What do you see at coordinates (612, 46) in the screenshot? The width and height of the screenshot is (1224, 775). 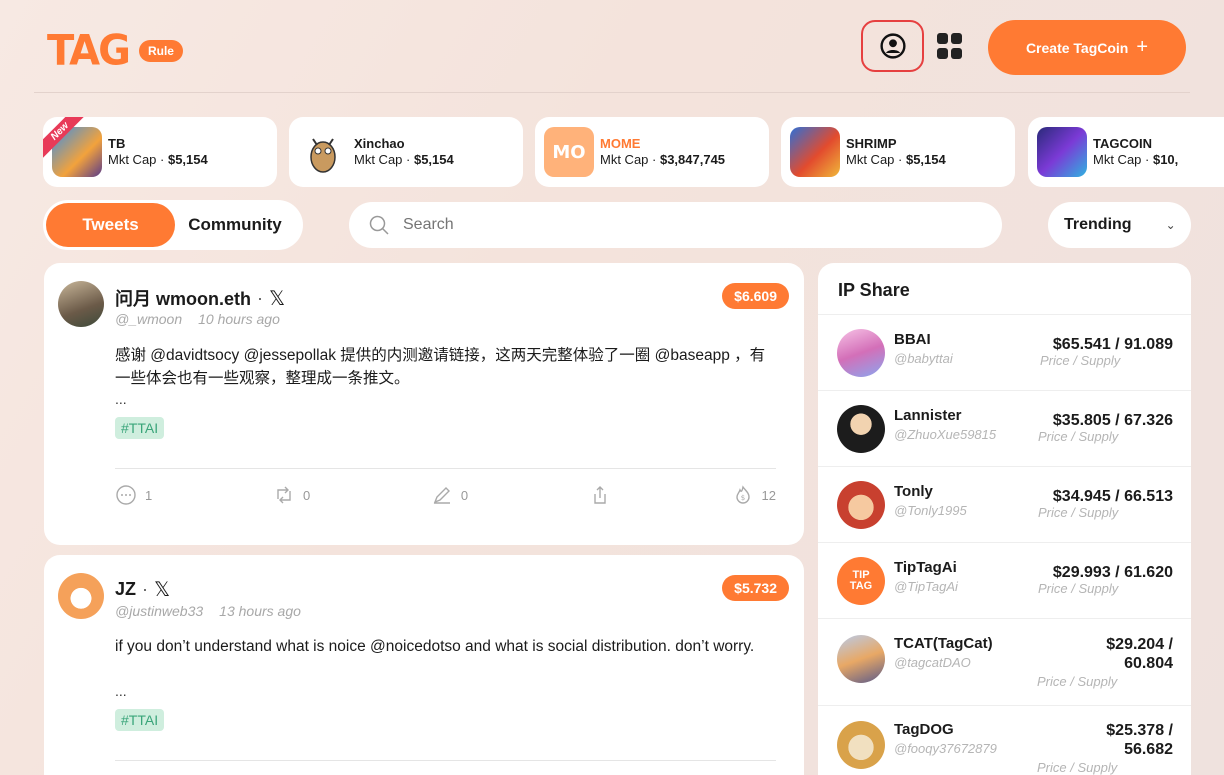 I see `top-header: TAG Rule Create TagCoin +` at bounding box center [612, 46].